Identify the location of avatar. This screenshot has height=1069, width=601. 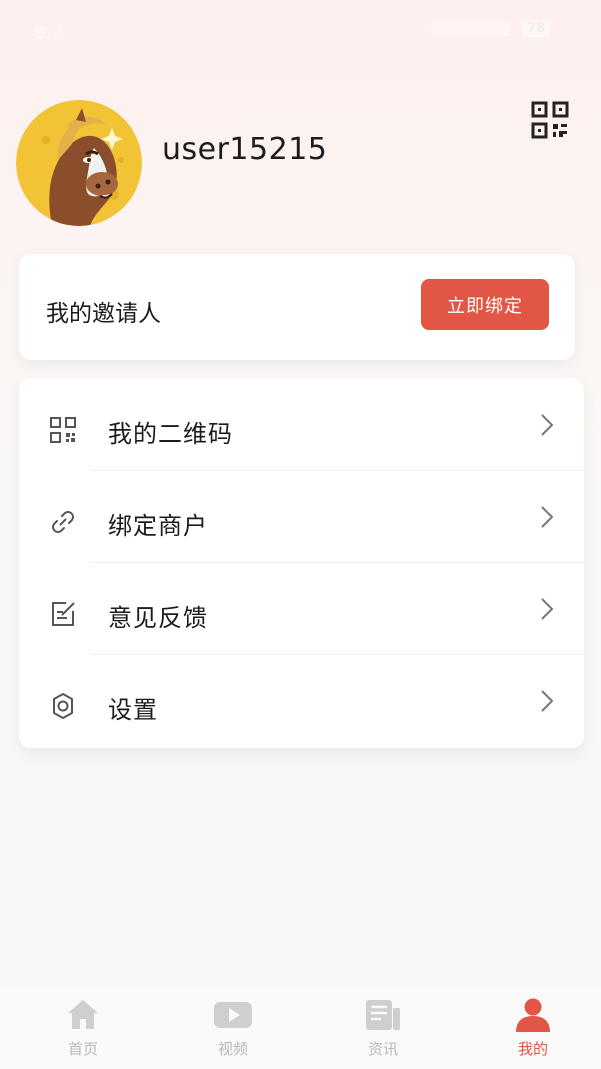
(79, 163).